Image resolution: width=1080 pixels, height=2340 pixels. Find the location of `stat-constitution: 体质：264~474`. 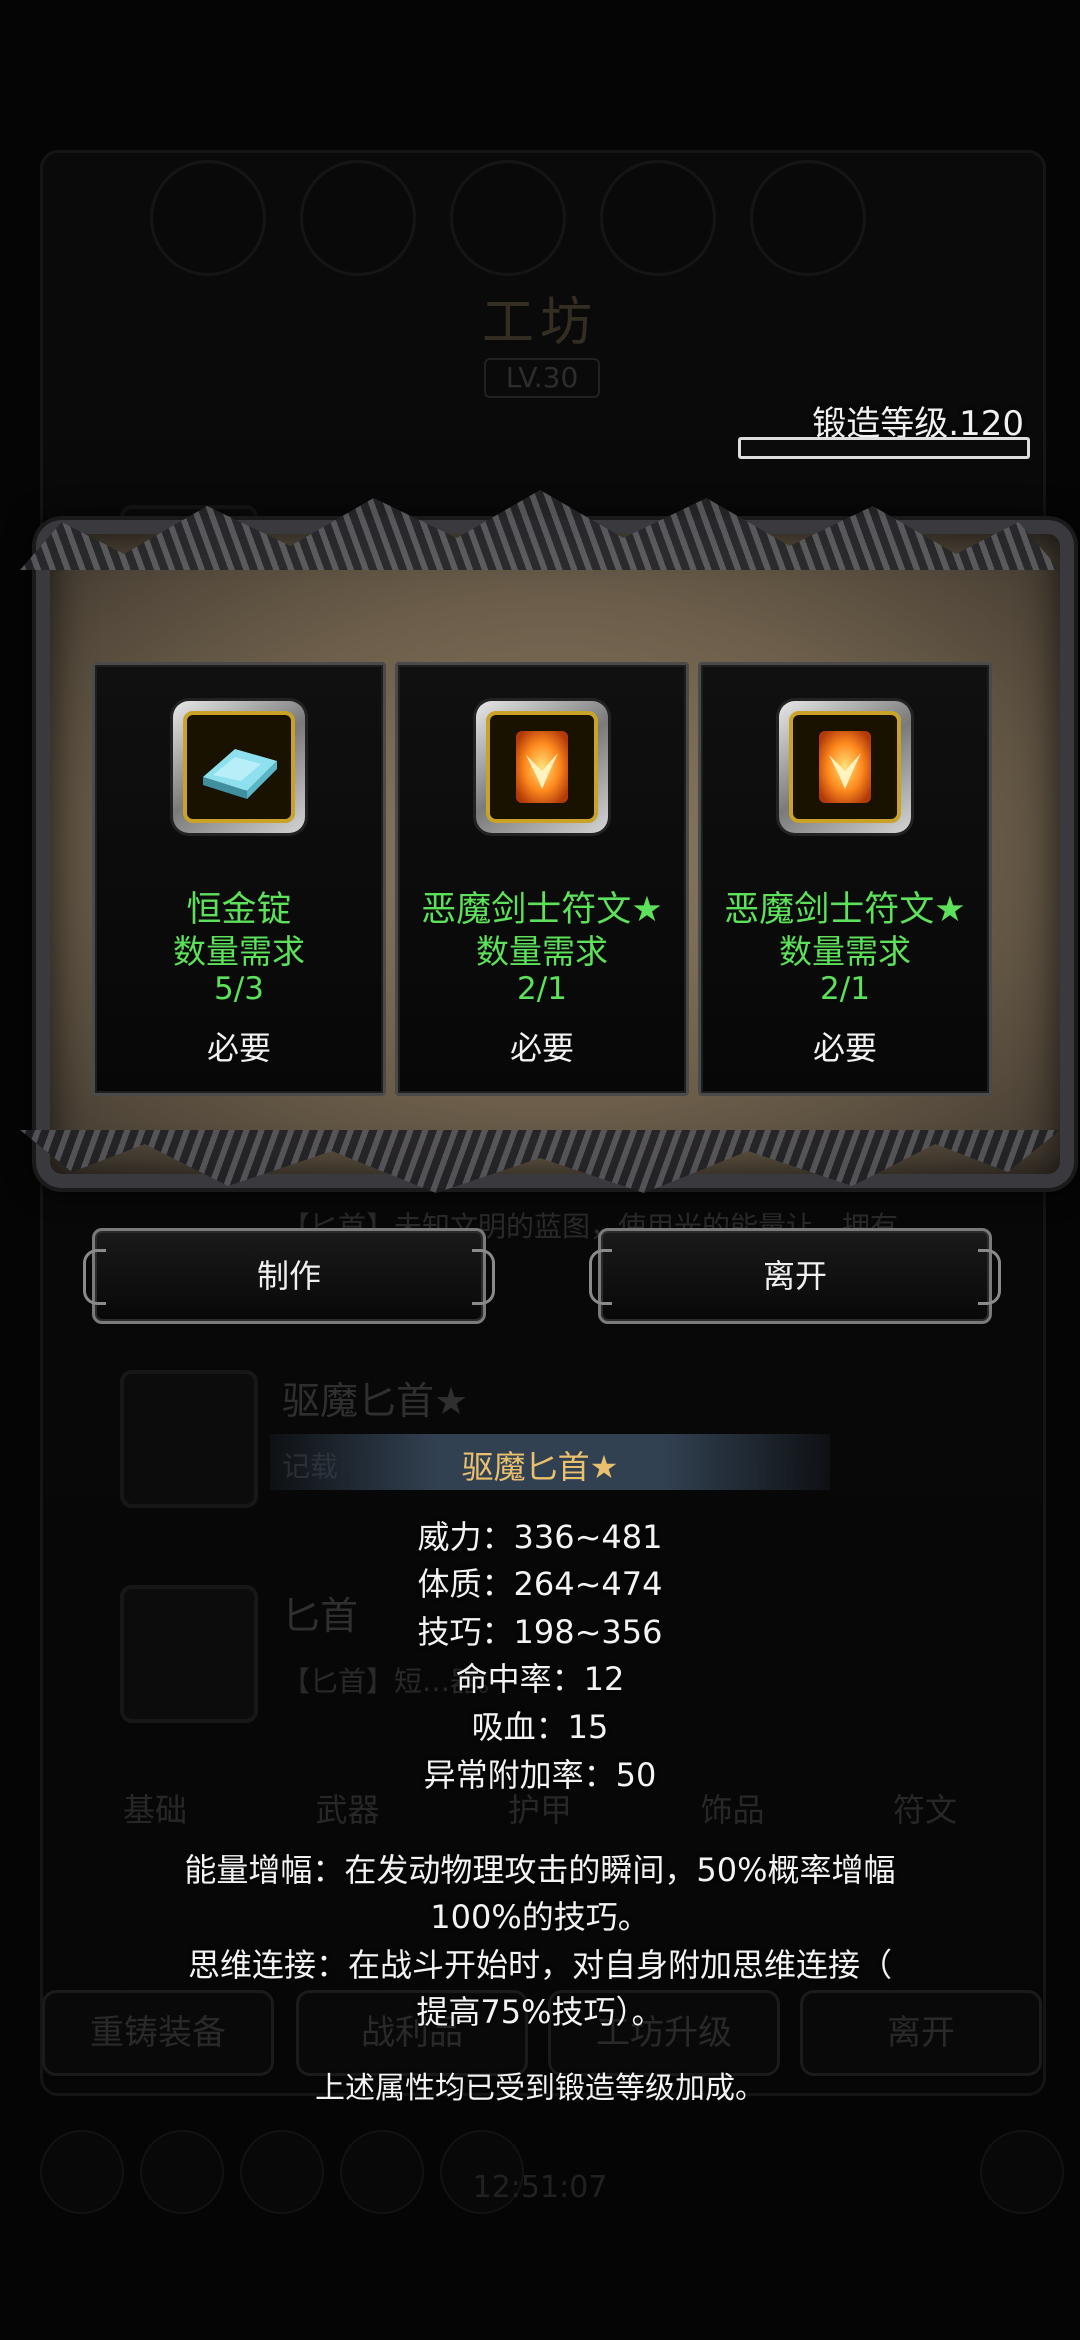

stat-constitution: 体质：264~474 is located at coordinates (540, 1584).